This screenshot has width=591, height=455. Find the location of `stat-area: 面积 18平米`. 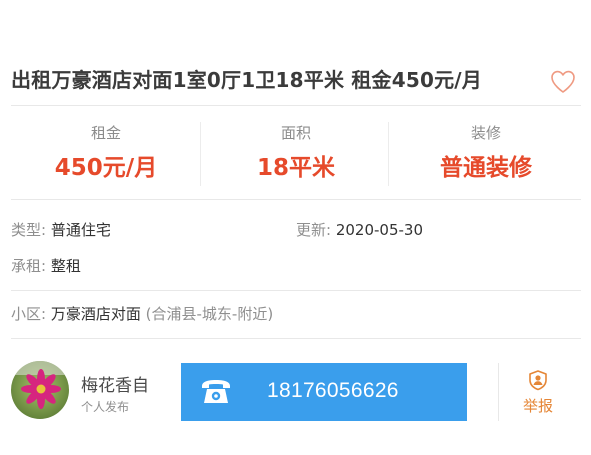

stat-area: 面积 18平米 is located at coordinates (296, 154).